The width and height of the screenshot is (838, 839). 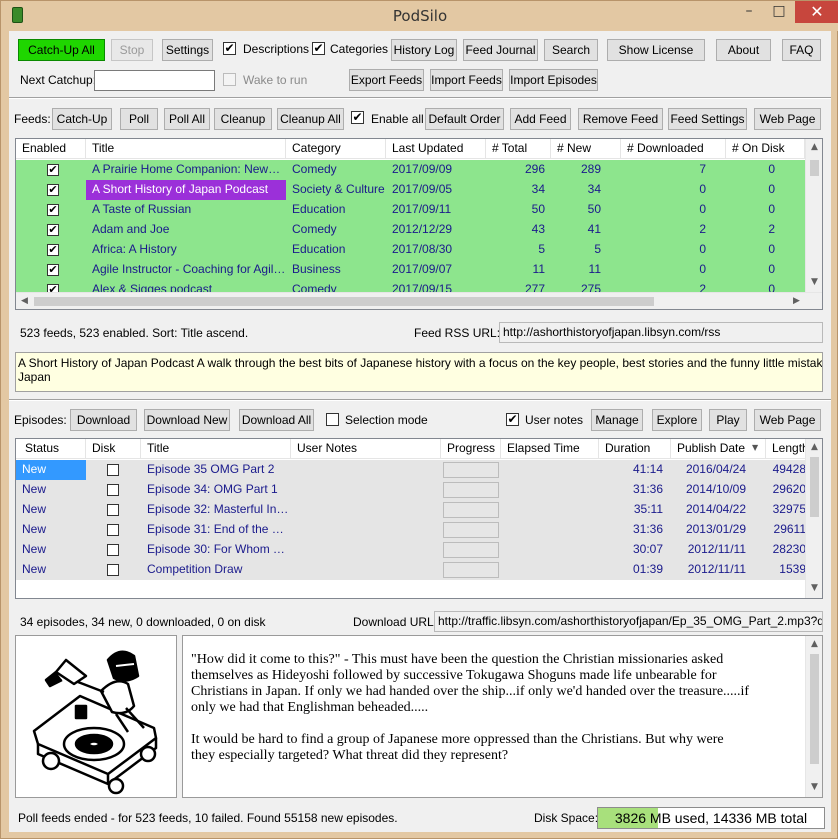 What do you see at coordinates (276, 420) in the screenshot?
I see `download-all-button: Download All` at bounding box center [276, 420].